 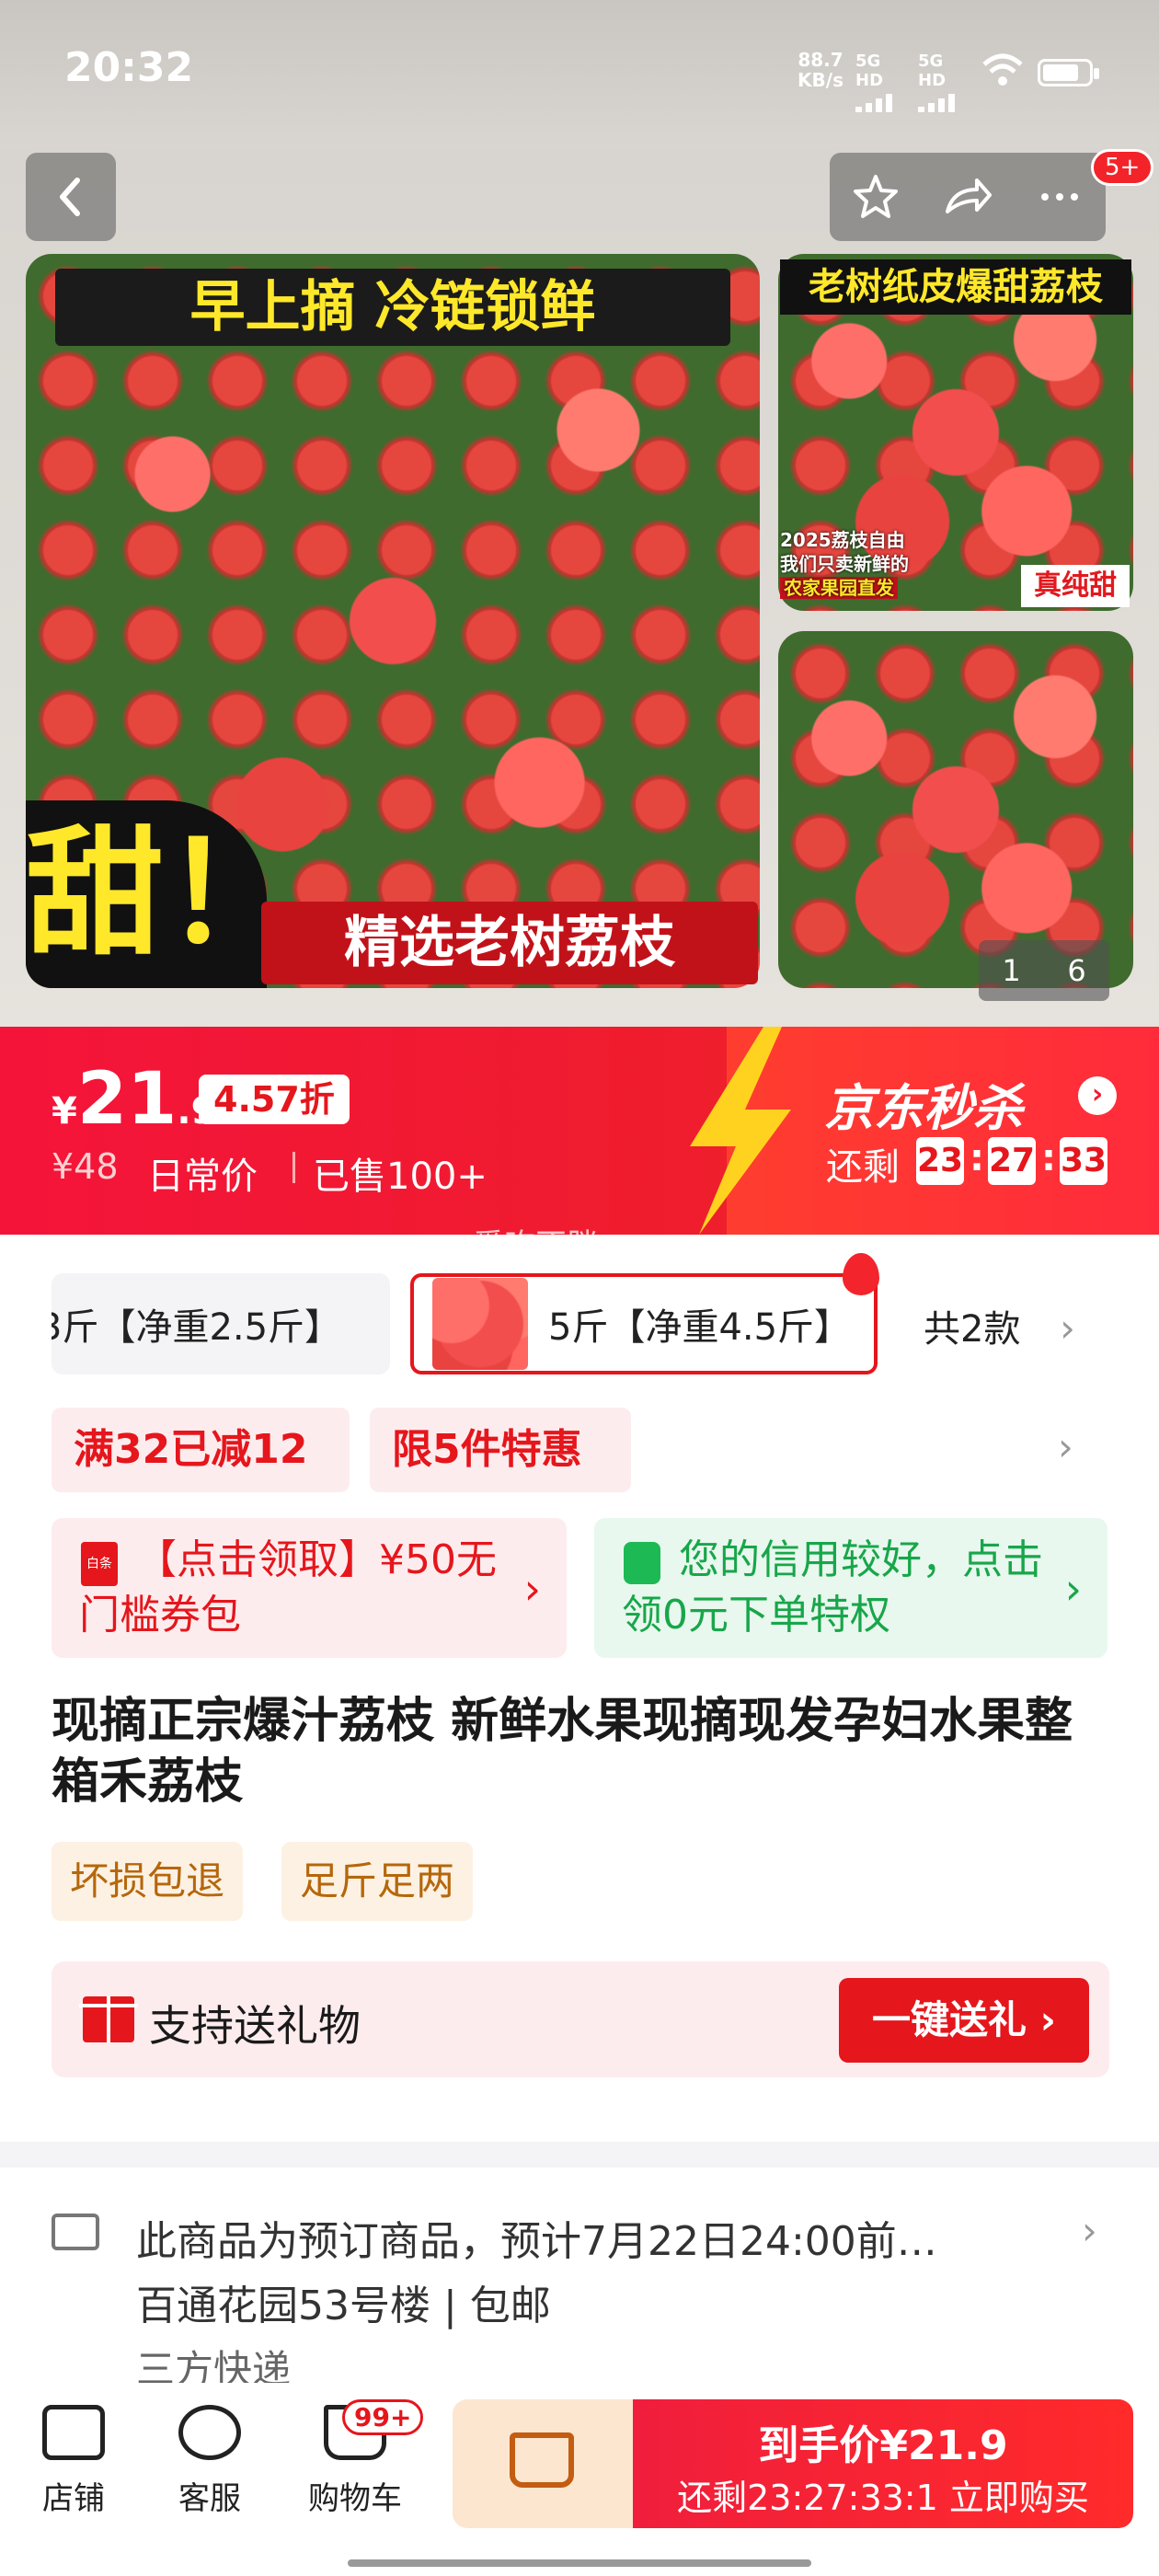 I want to click on notification-badge: 5+, so click(x=1122, y=167).